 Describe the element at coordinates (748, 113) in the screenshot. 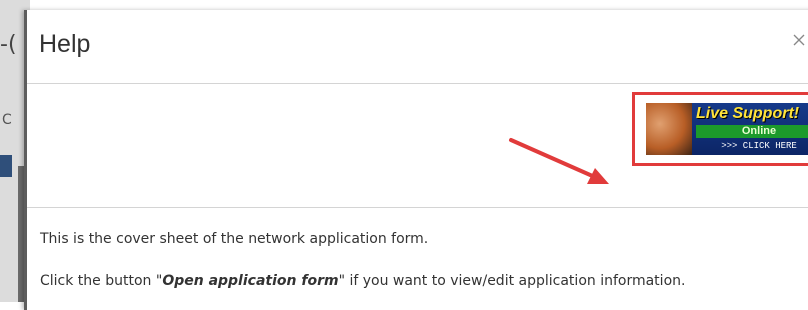

I see `live-support-headline: Live Support!` at that location.